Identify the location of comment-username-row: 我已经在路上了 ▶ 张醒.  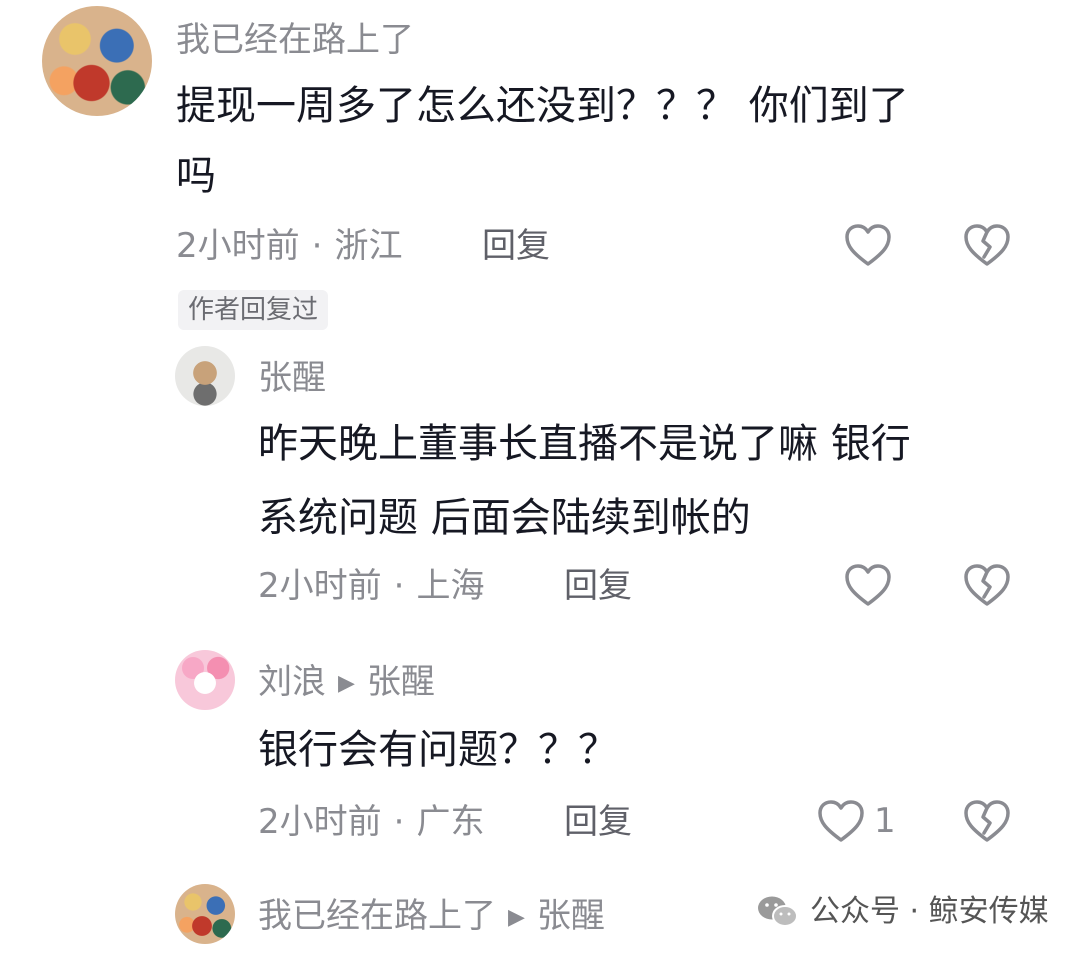
(431, 917).